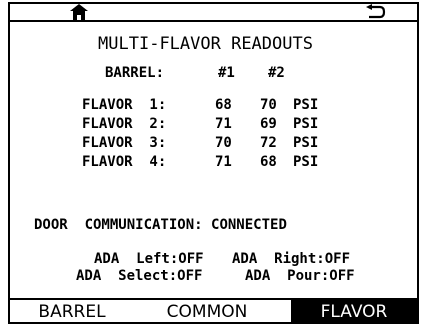 The width and height of the screenshot is (433, 326). Describe the element at coordinates (306, 124) in the screenshot. I see `flavor-2-unit: PSI` at that location.